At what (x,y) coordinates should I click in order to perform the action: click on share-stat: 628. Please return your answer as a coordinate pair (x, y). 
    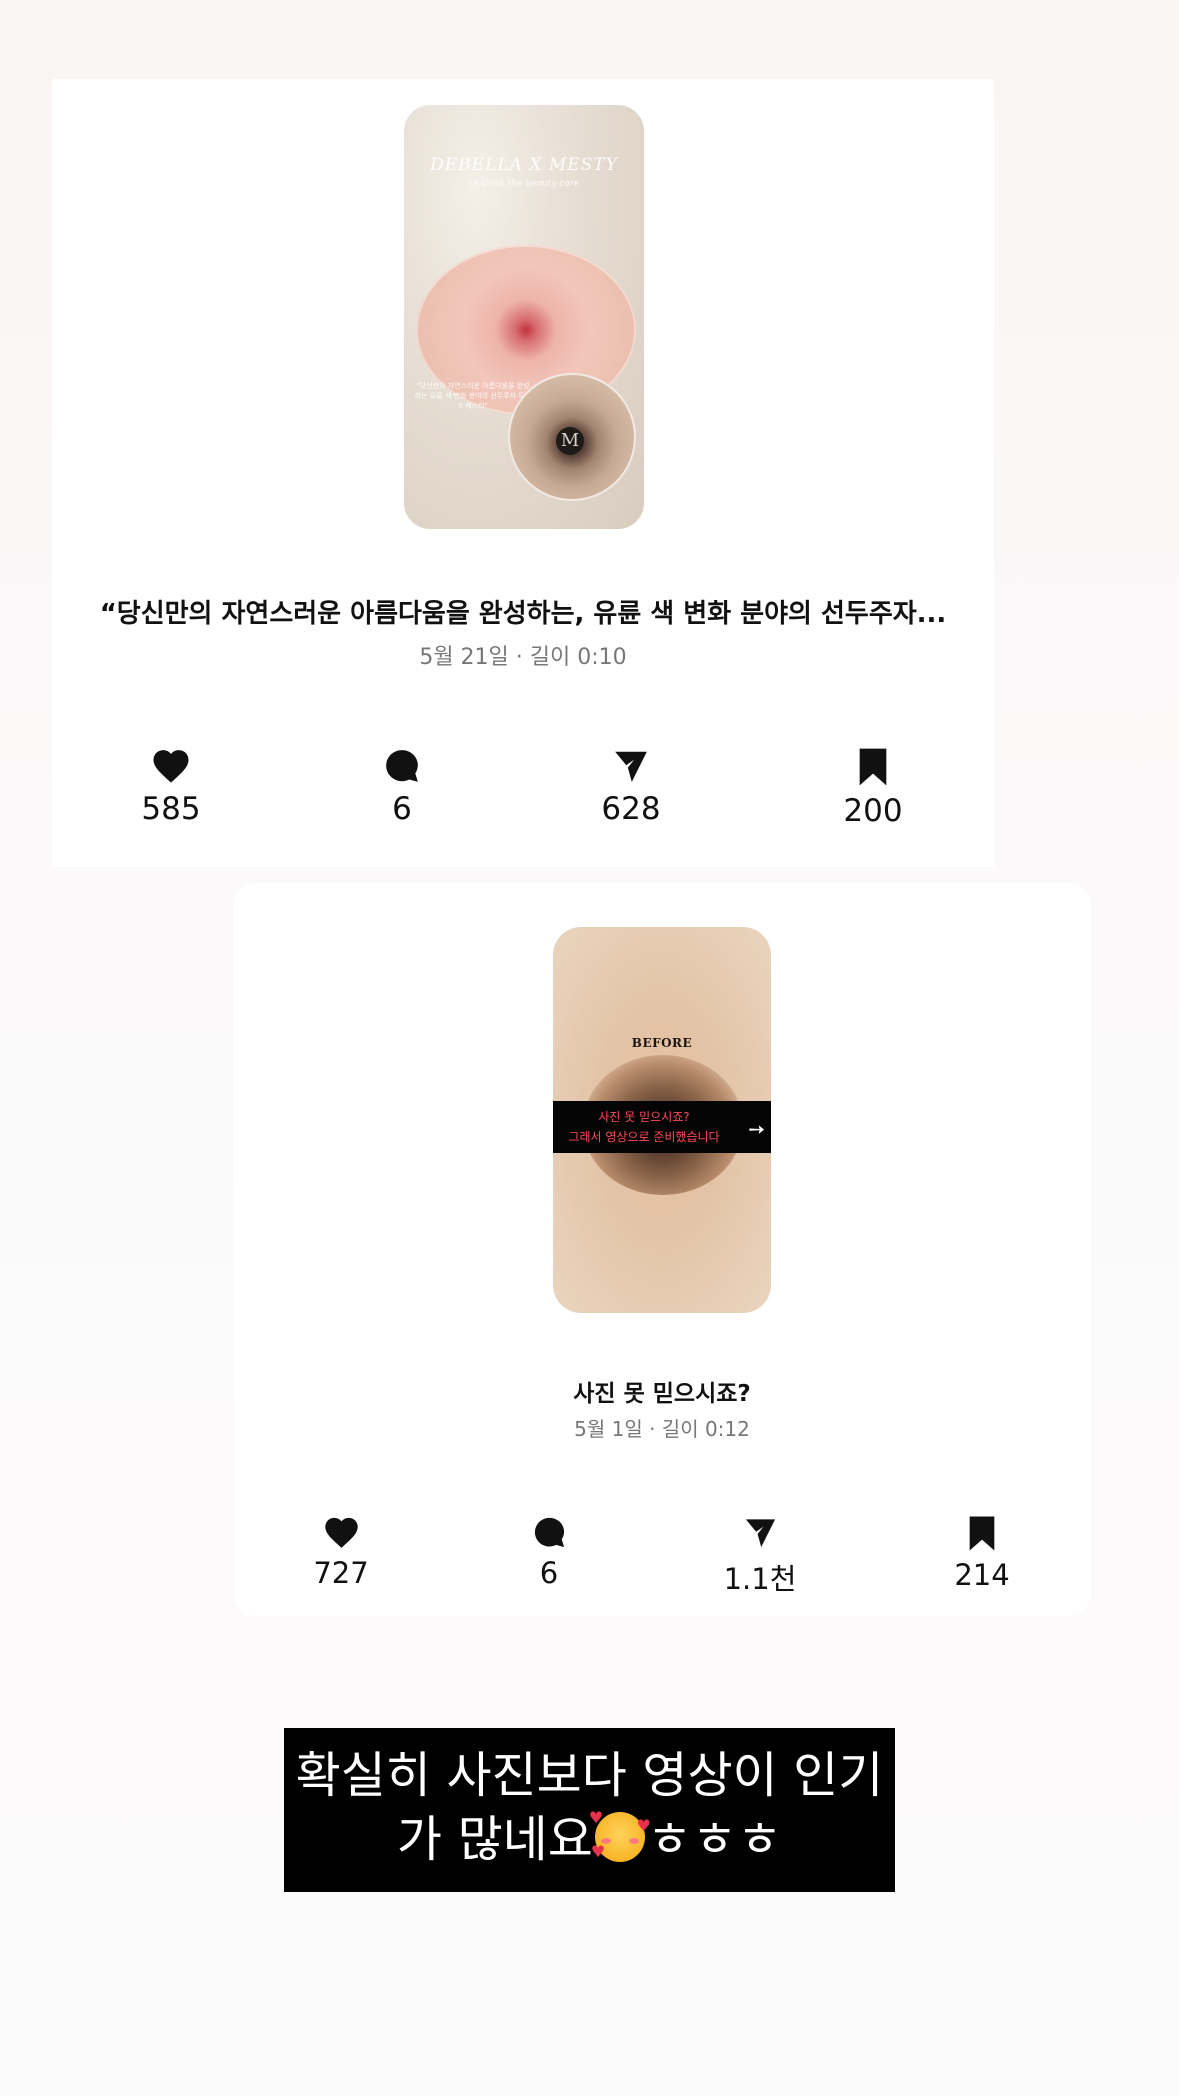
    Looking at the image, I should click on (631, 787).